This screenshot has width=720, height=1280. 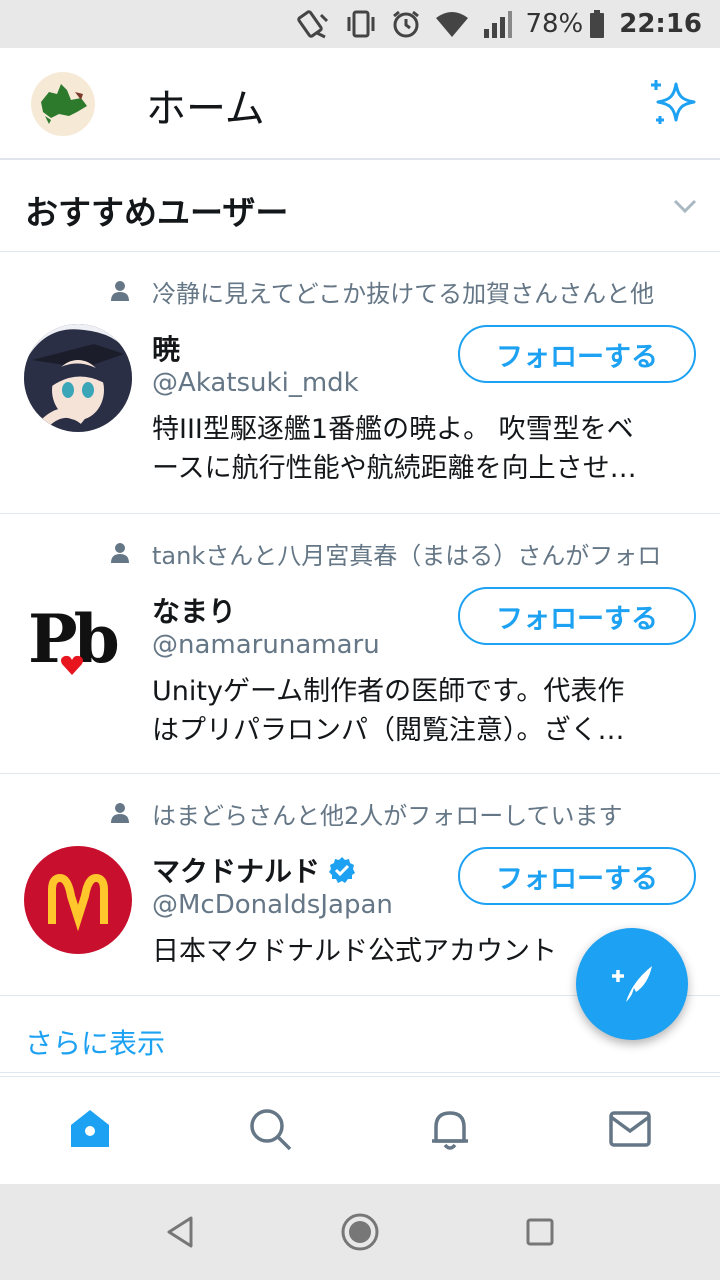 What do you see at coordinates (342, 870) in the screenshot?
I see `verified-badge-icon` at bounding box center [342, 870].